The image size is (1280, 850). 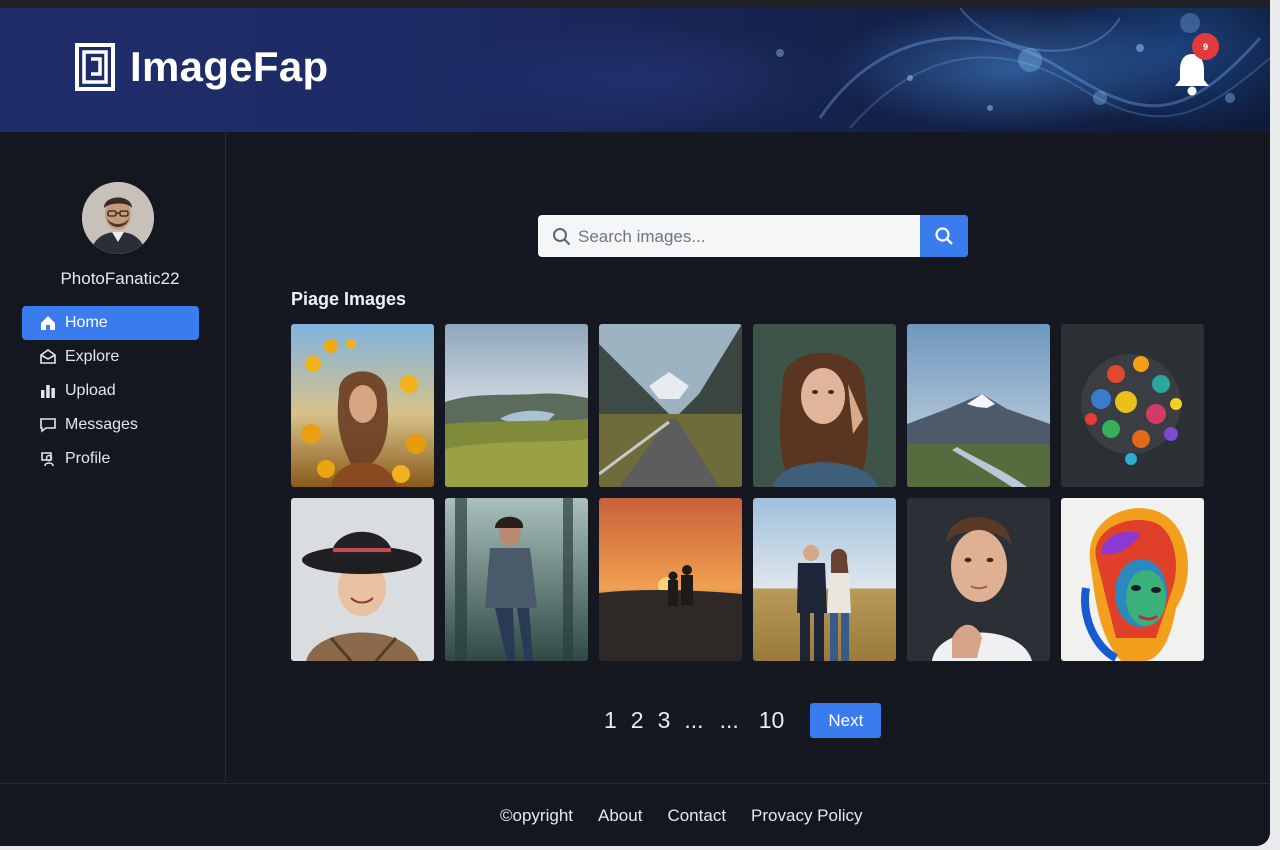 I want to click on sidebar-item-messages: Messages, so click(x=110, y=425).